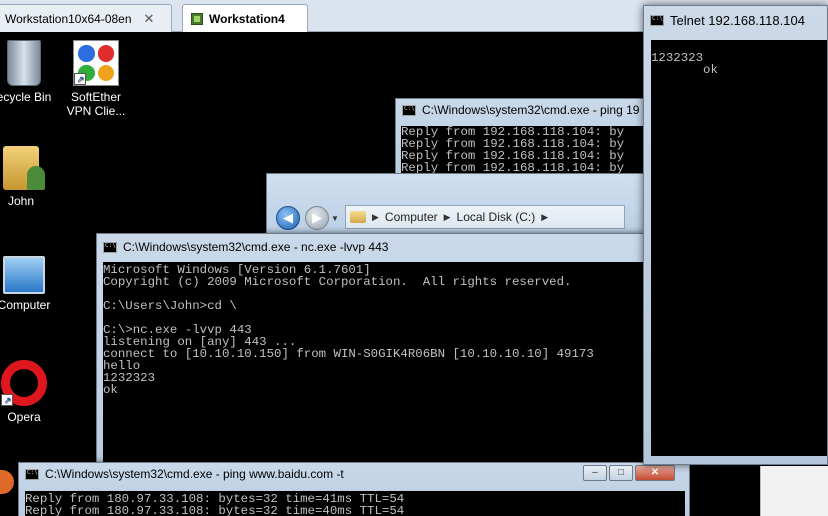 The width and height of the screenshot is (828, 516). What do you see at coordinates (794, 491) in the screenshot?
I see `desktop-background-strip` at bounding box center [794, 491].